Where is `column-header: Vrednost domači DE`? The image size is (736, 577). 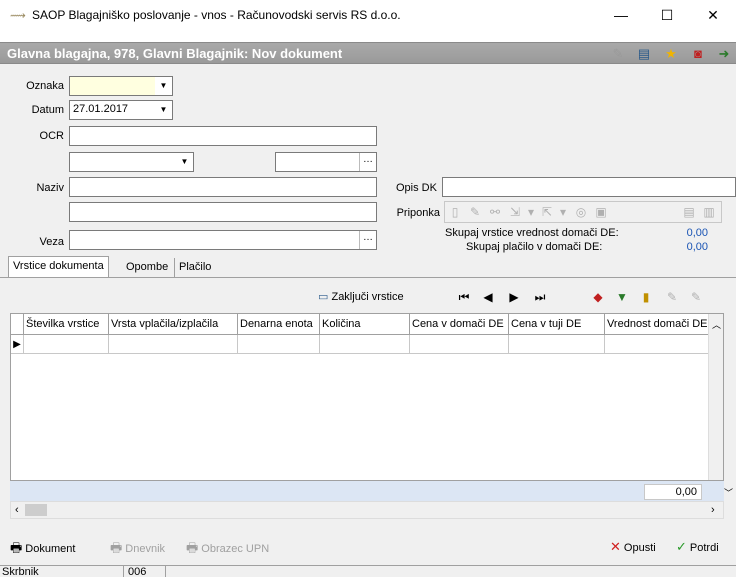 column-header: Vrednost domači DE is located at coordinates (658, 324).